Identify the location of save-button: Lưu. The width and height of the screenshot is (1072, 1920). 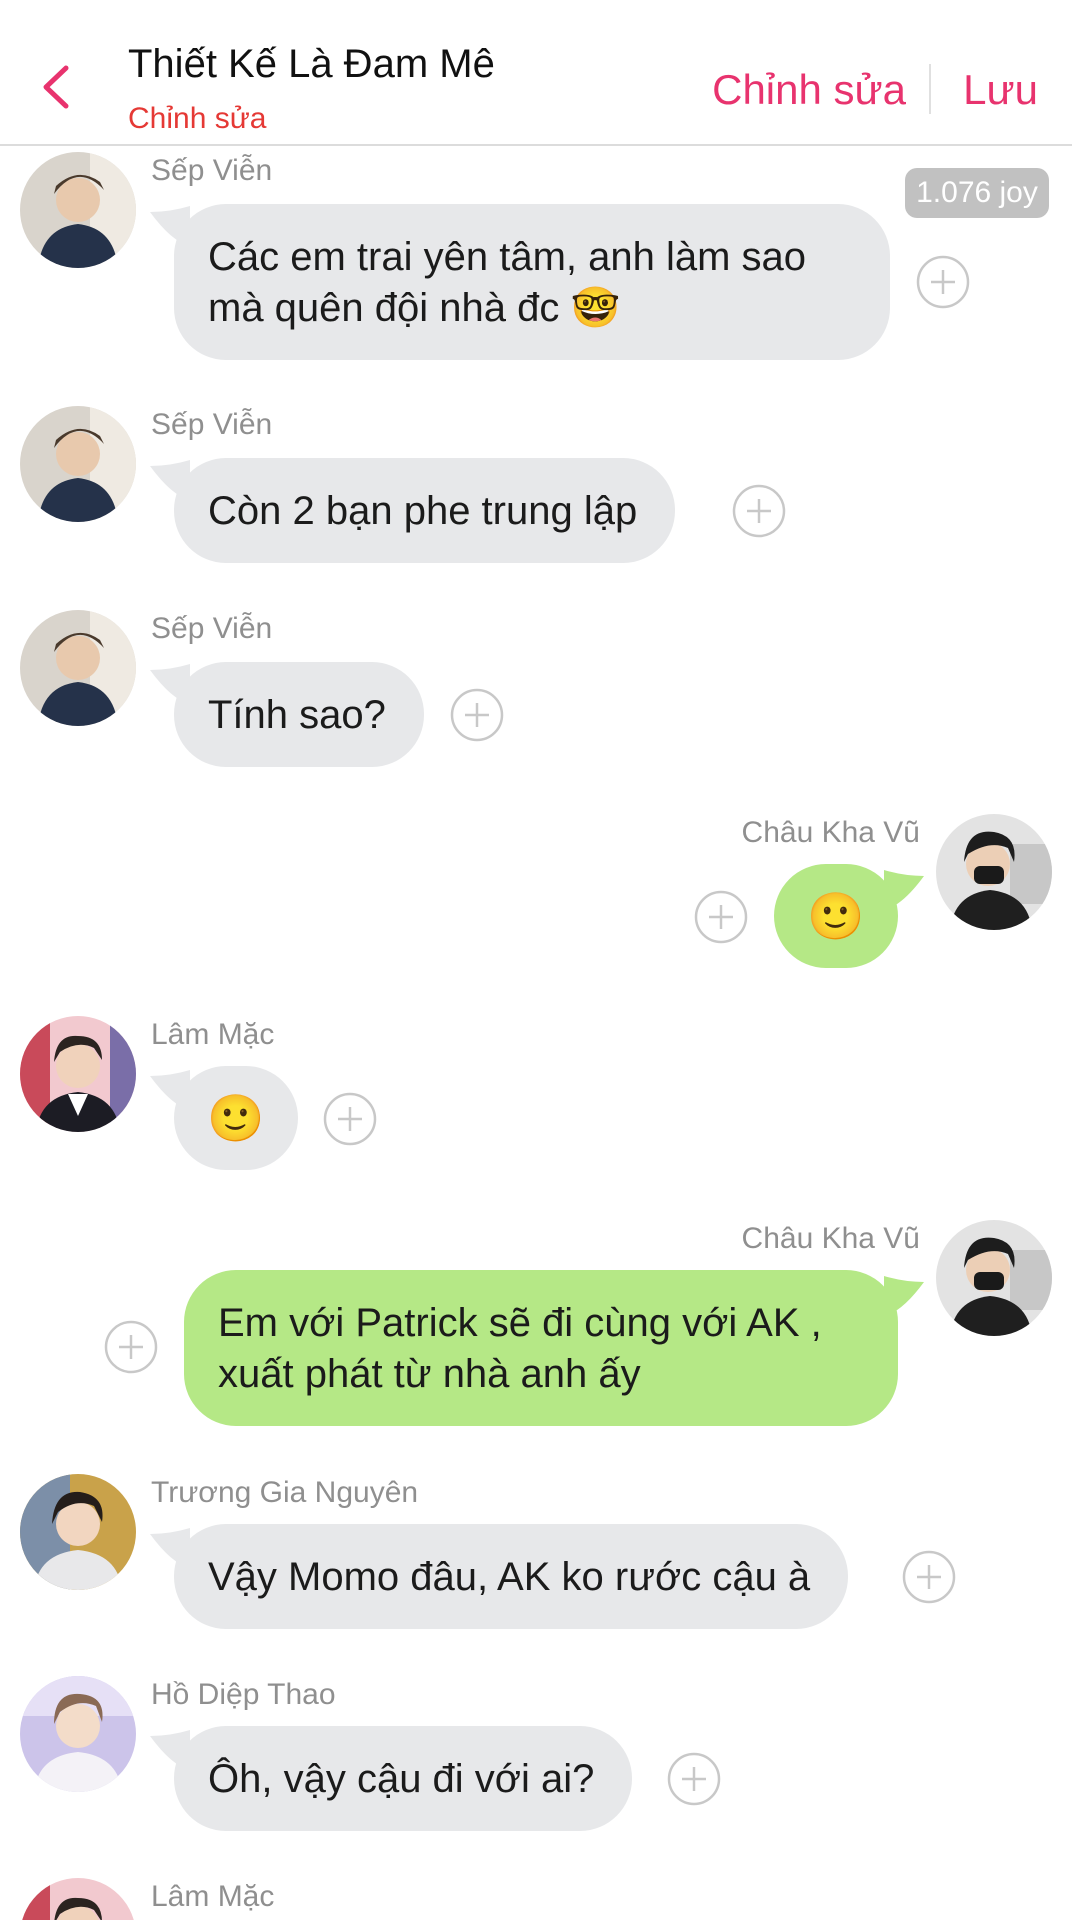
(1000, 90).